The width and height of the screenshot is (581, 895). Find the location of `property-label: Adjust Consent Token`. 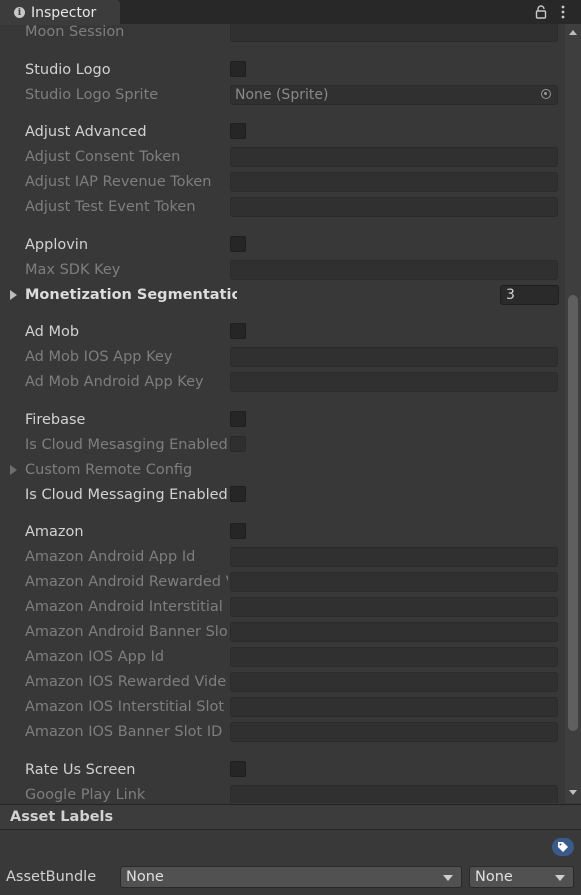

property-label: Adjust Consent Token is located at coordinates (103, 157).